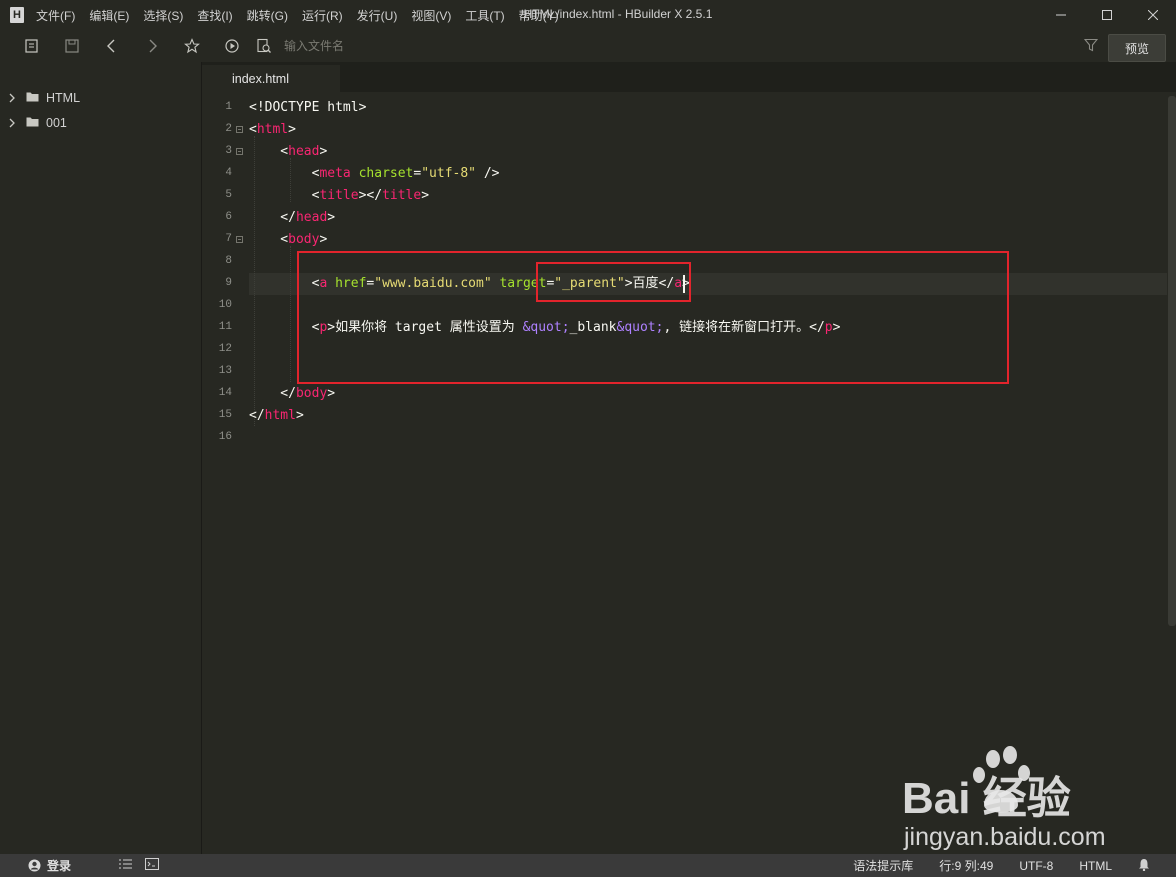 Image resolution: width=1176 pixels, height=877 pixels. Describe the element at coordinates (228, 239) in the screenshot. I see `line-number: 7` at that location.